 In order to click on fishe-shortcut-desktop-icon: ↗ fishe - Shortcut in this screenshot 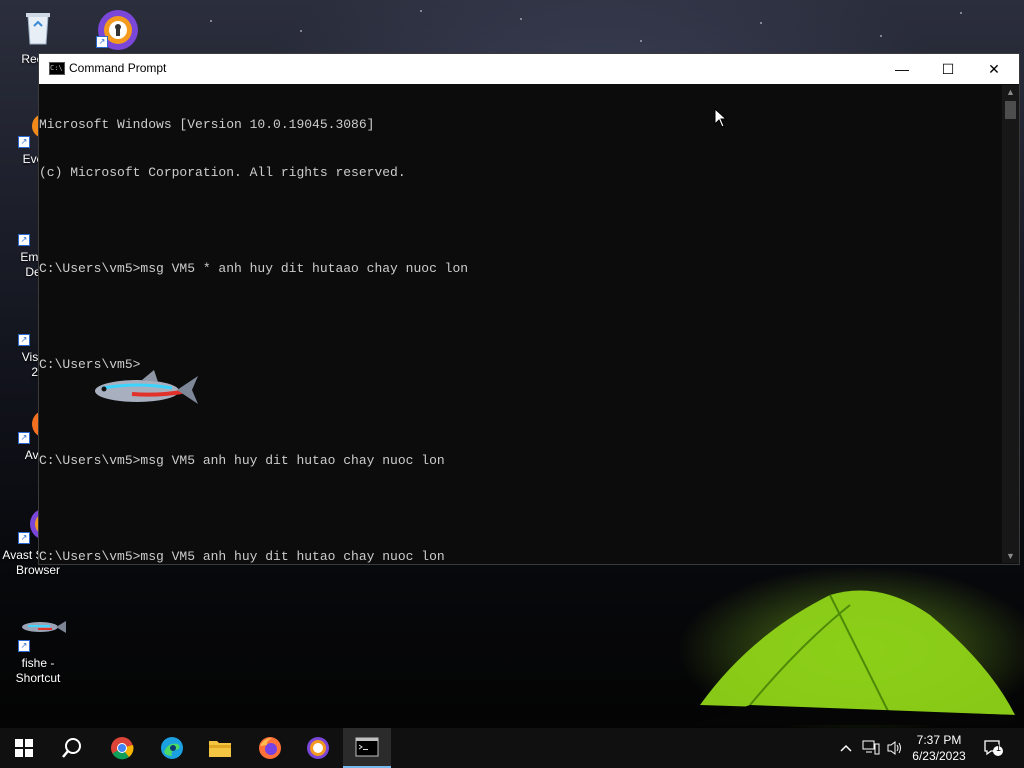, I will do `click(38, 649)`.